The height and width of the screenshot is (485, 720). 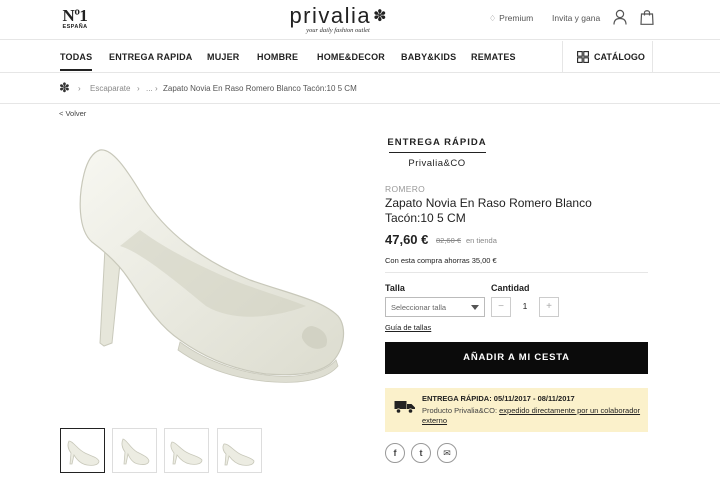 I want to click on facebook-share-button: f, so click(x=395, y=453).